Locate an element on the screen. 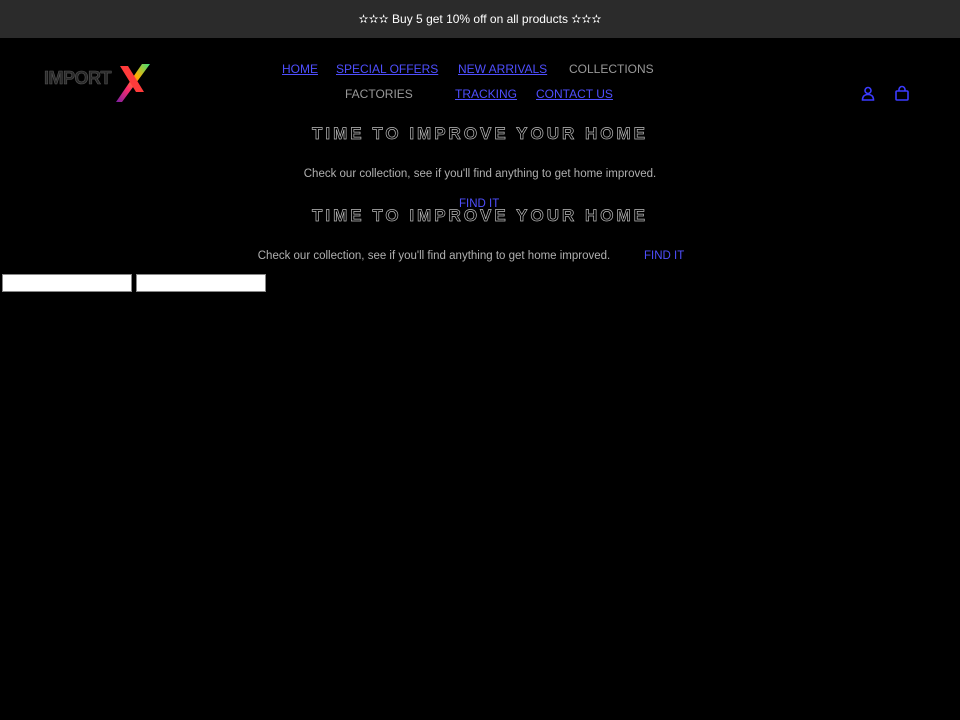  account-button is located at coordinates (868, 93).